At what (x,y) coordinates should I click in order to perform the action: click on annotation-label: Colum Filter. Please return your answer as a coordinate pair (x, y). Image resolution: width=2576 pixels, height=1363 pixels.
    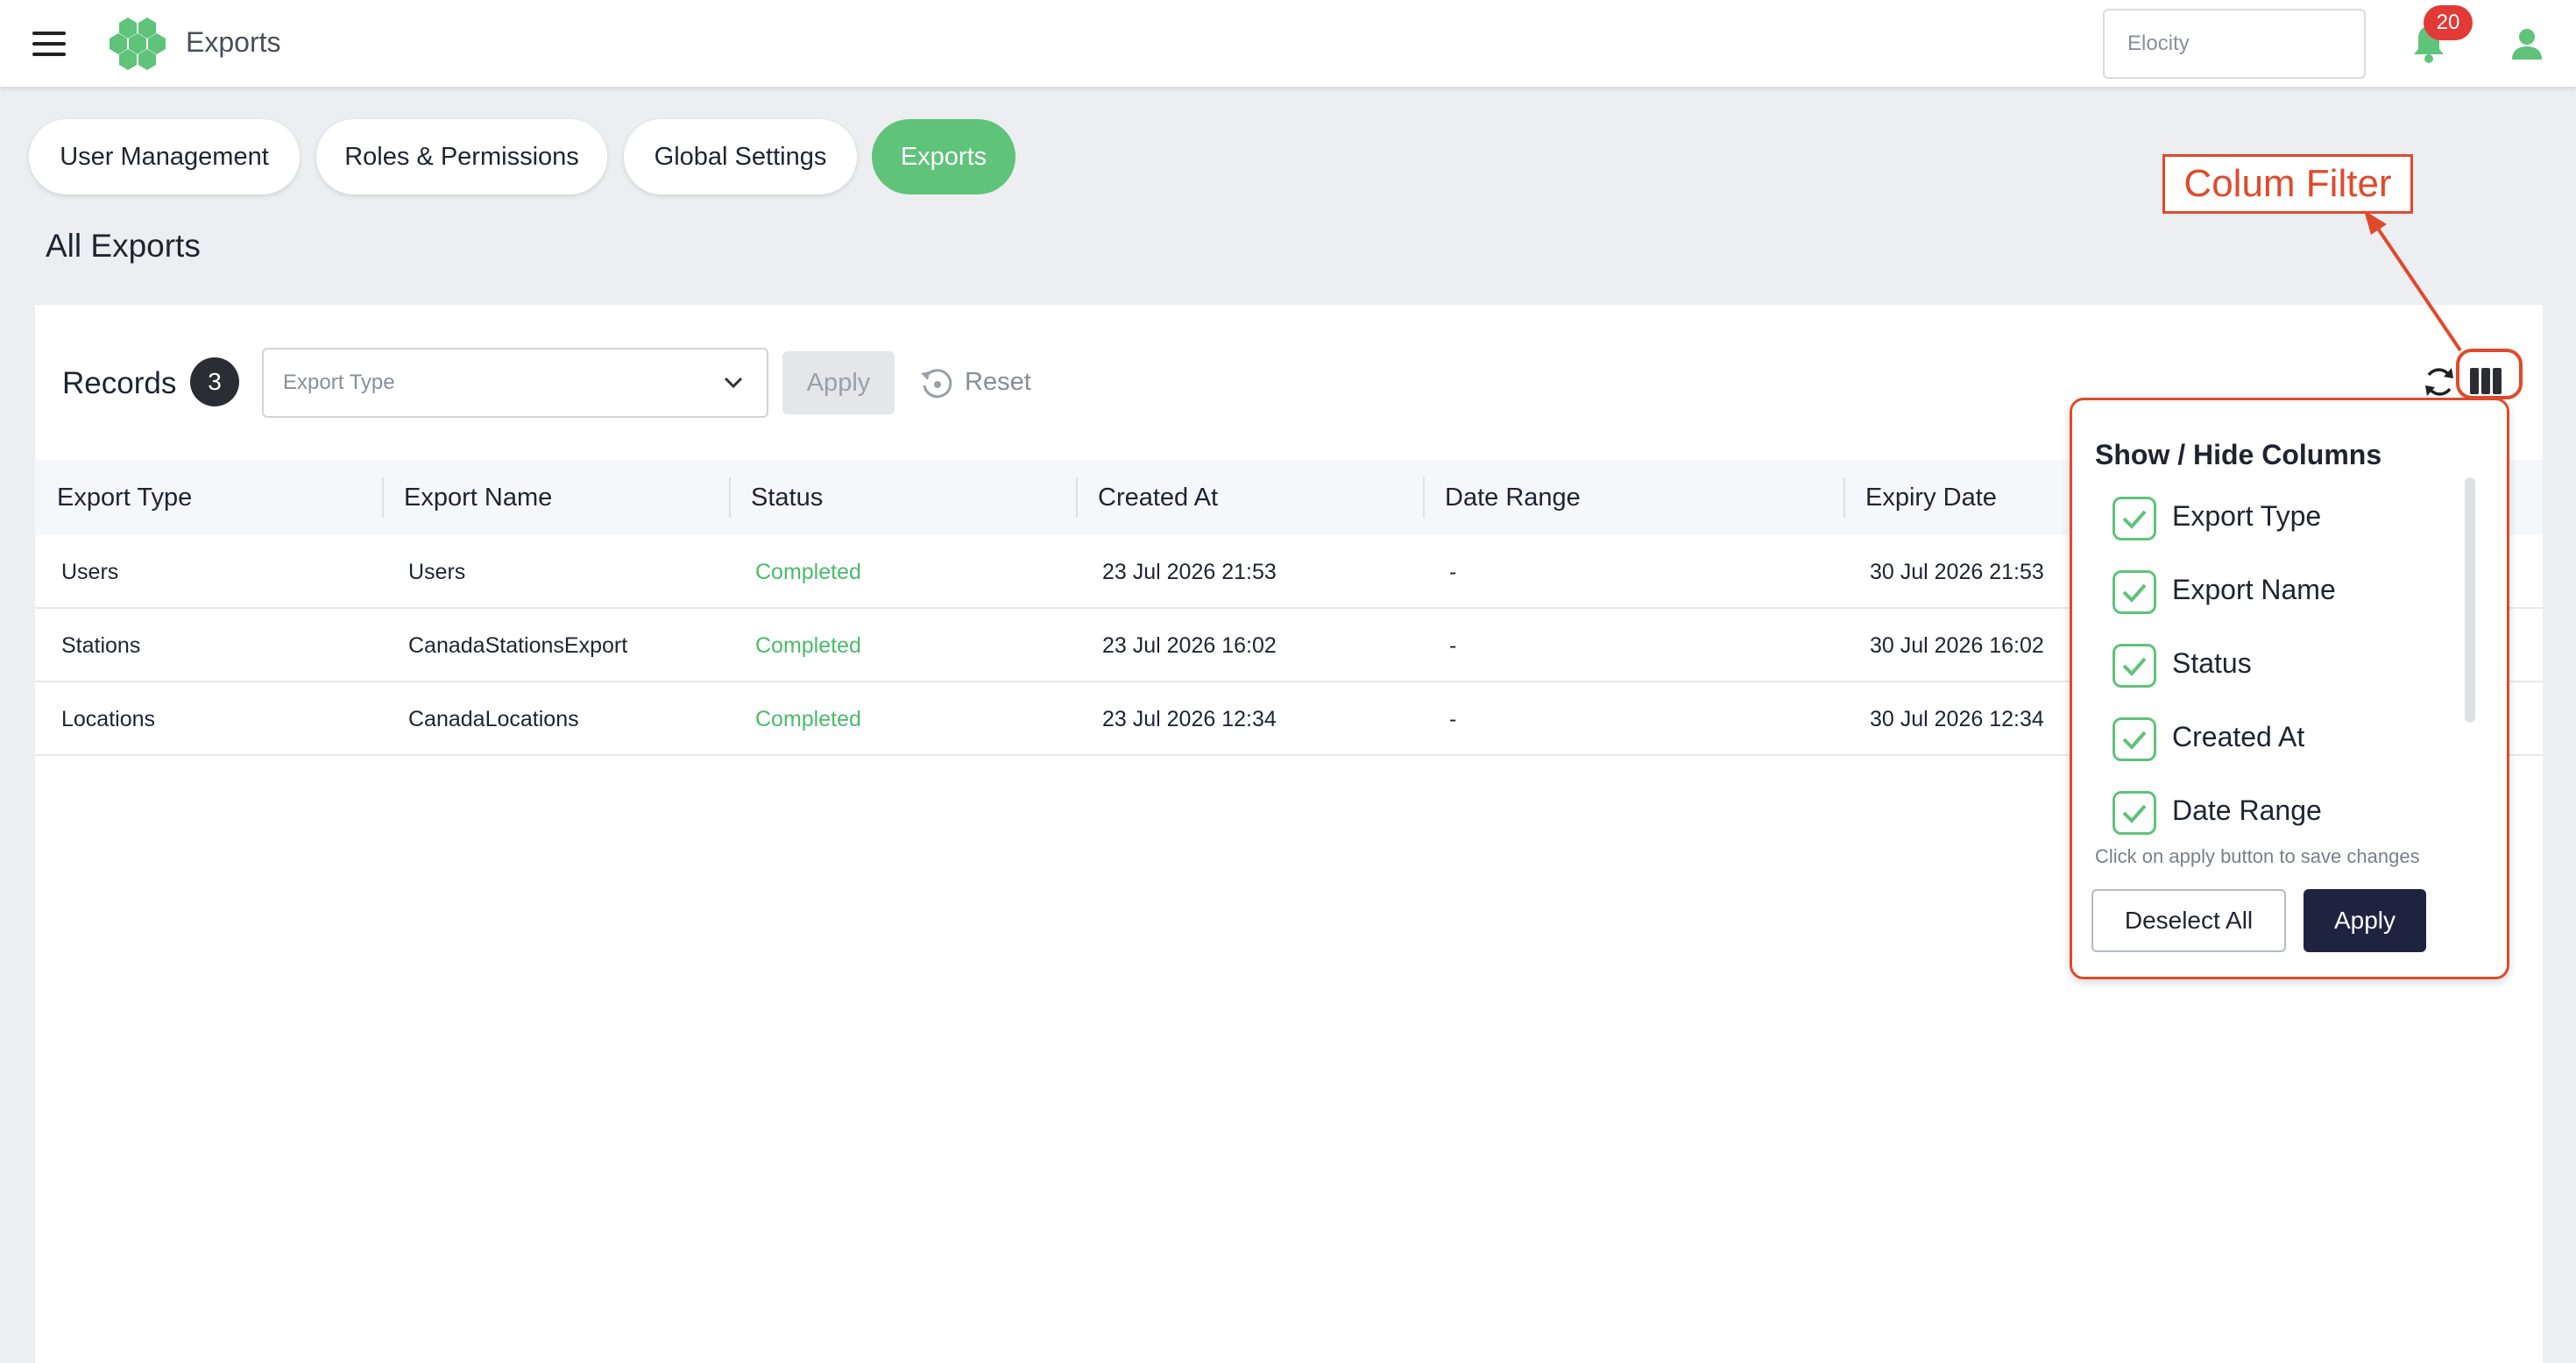
    Looking at the image, I should click on (2287, 184).